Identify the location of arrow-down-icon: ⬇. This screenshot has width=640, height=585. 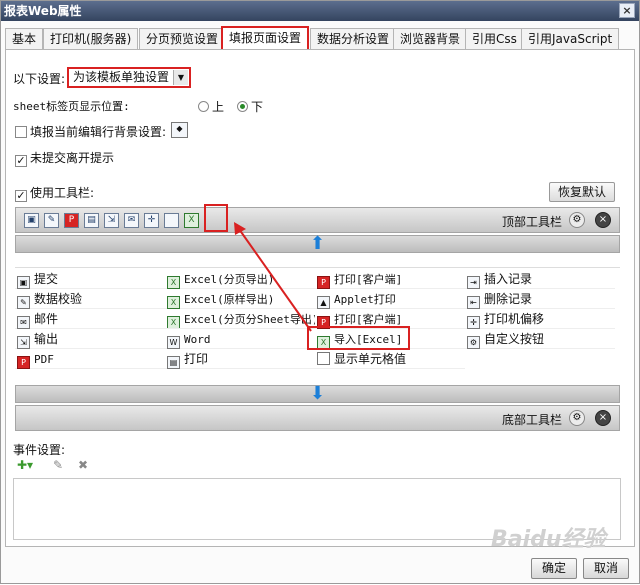
(317, 394).